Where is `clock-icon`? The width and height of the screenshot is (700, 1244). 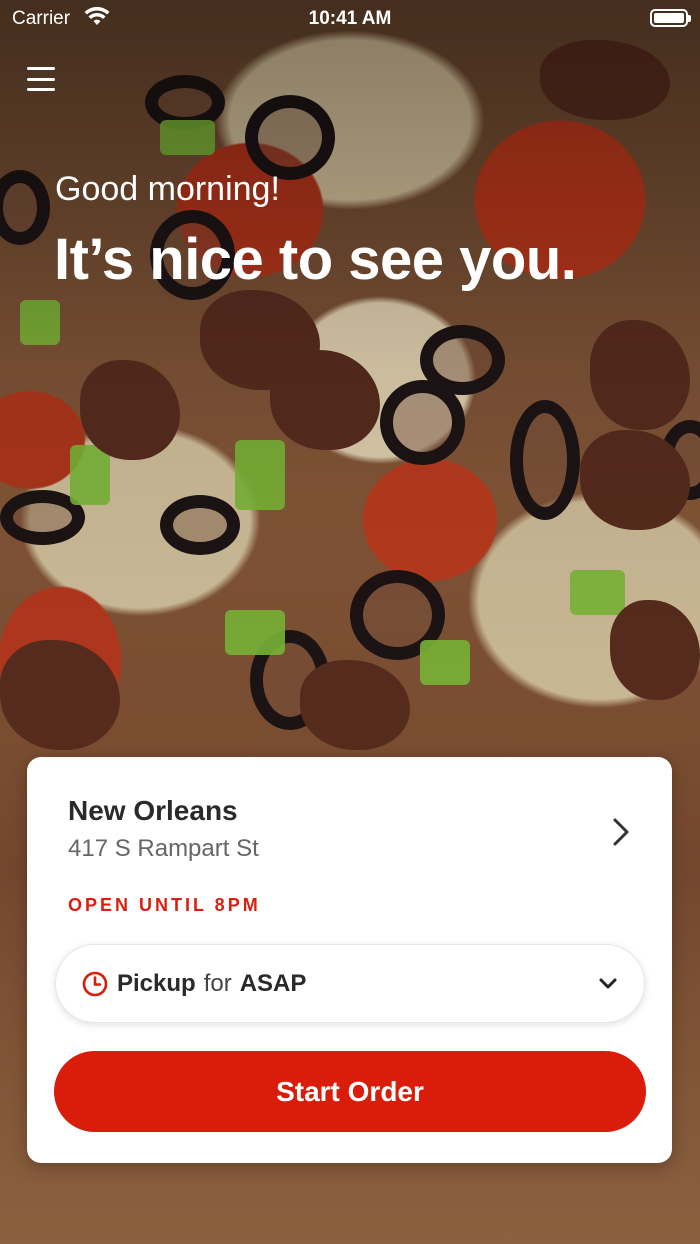 clock-icon is located at coordinates (95, 983).